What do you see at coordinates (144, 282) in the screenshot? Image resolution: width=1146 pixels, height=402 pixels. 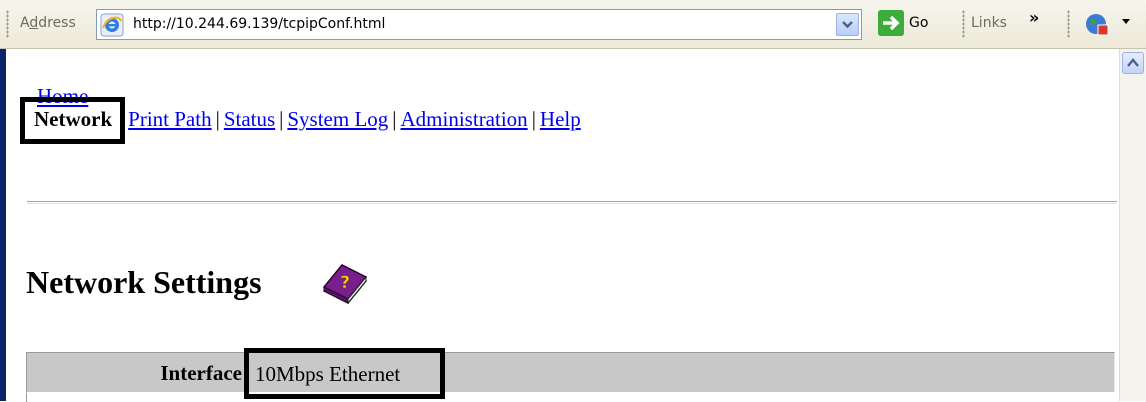 I see `page-title: Network Settings` at bounding box center [144, 282].